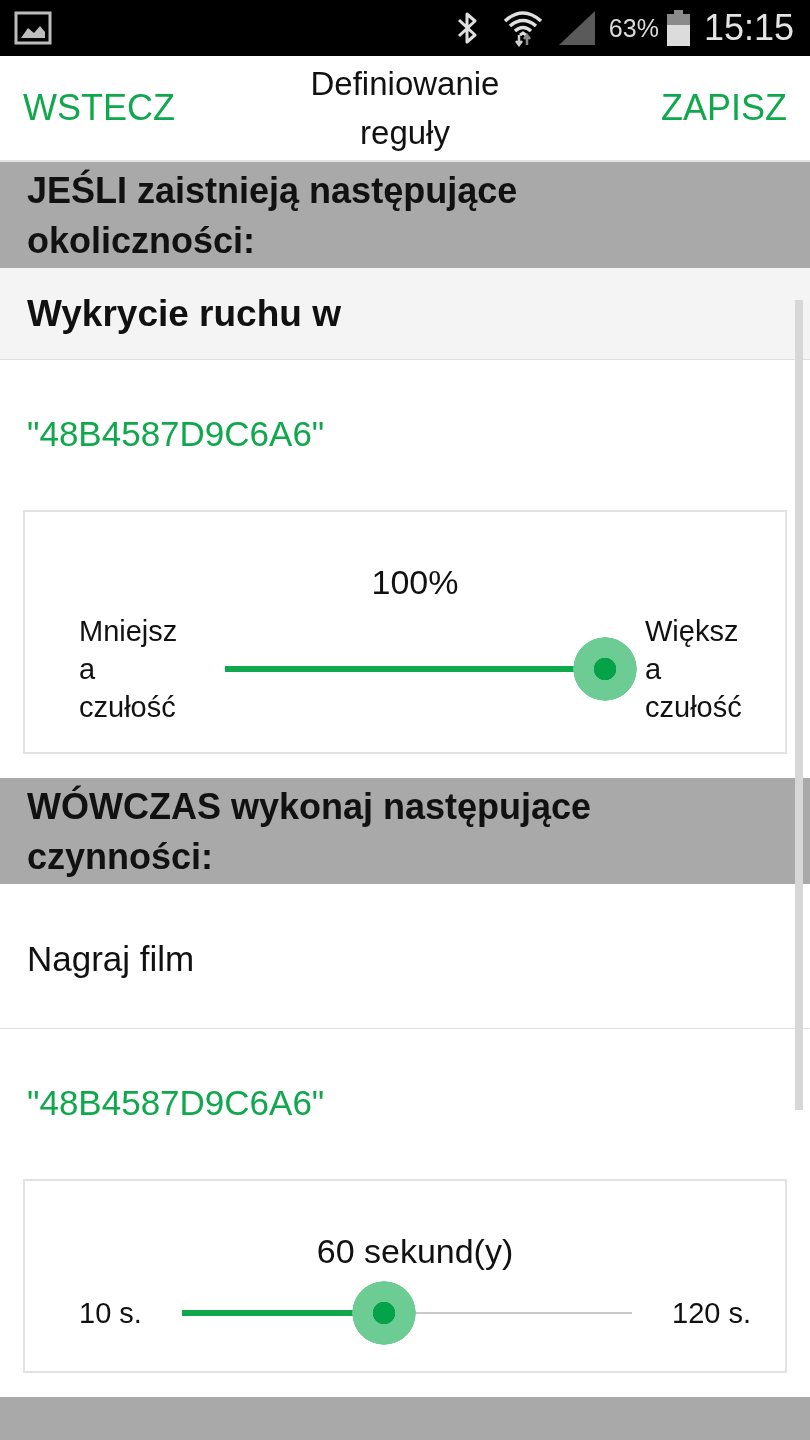  What do you see at coordinates (723, 108) in the screenshot?
I see `save-button: ZAPISZ` at bounding box center [723, 108].